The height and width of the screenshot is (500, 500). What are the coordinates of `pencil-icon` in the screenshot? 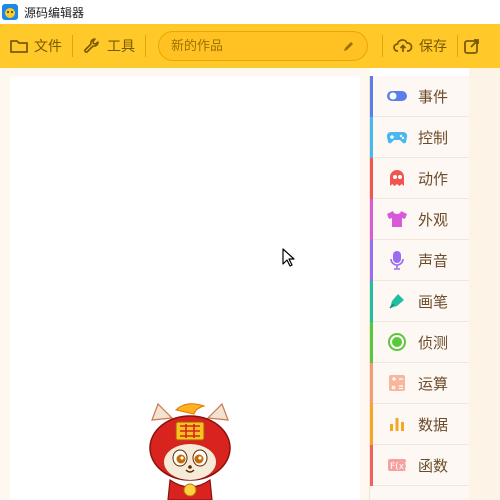 It's located at (348, 46).